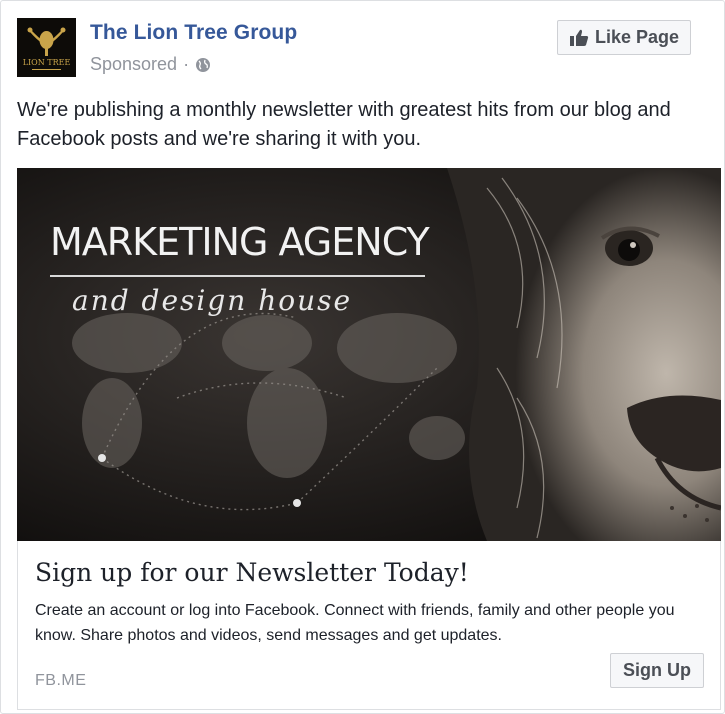  I want to click on page-name-link: The Lion Tree Group, so click(193, 33).